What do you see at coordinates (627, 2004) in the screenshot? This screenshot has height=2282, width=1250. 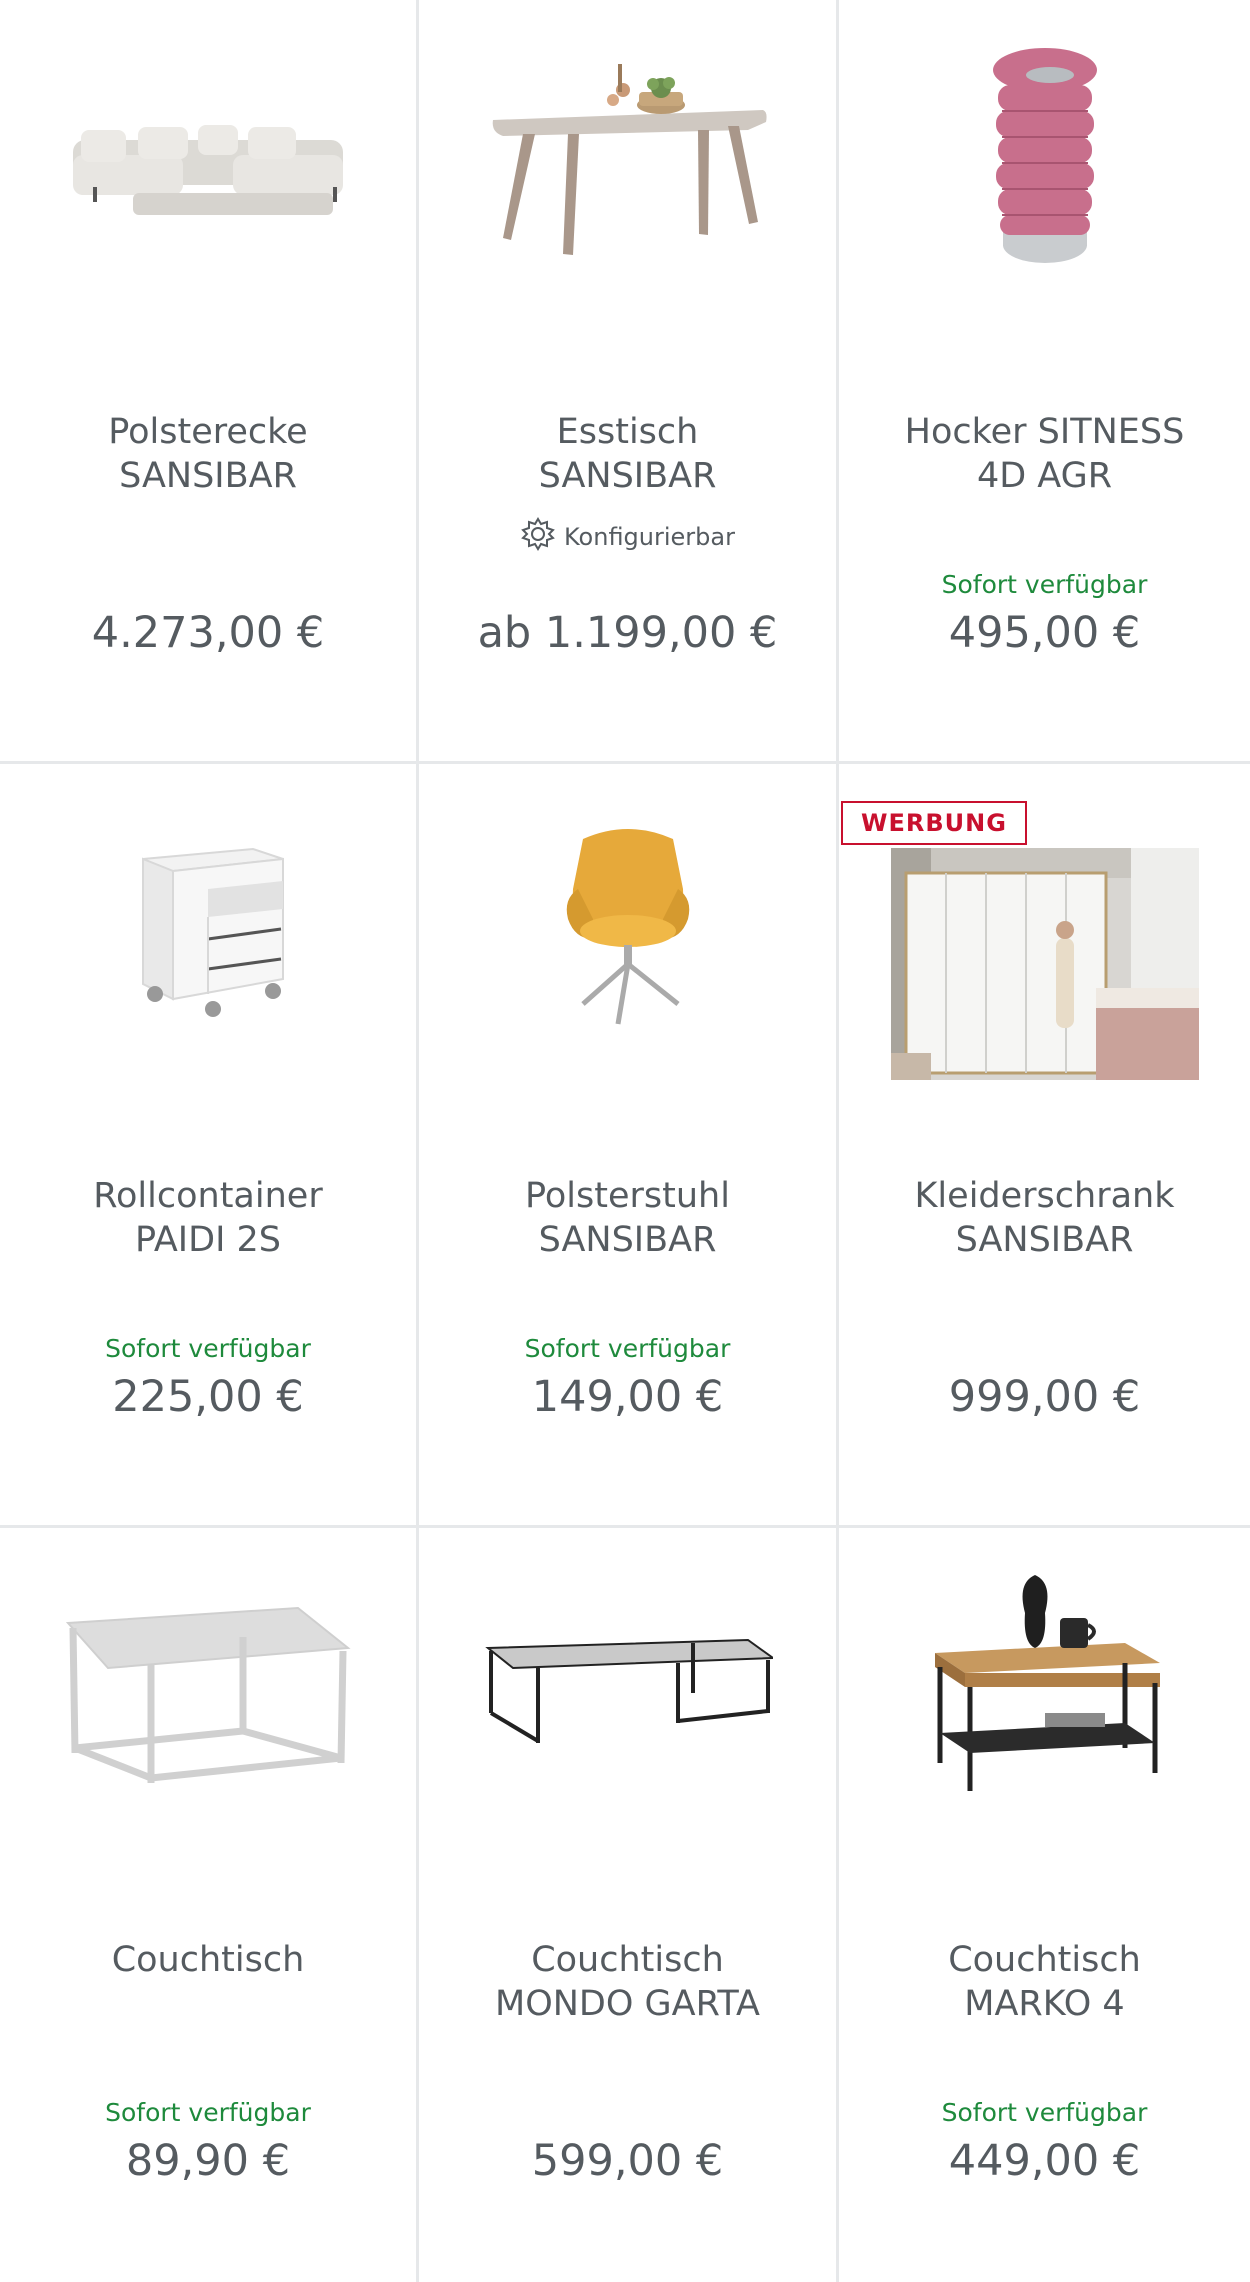 I see `title-line-2: MONDO GARTA` at bounding box center [627, 2004].